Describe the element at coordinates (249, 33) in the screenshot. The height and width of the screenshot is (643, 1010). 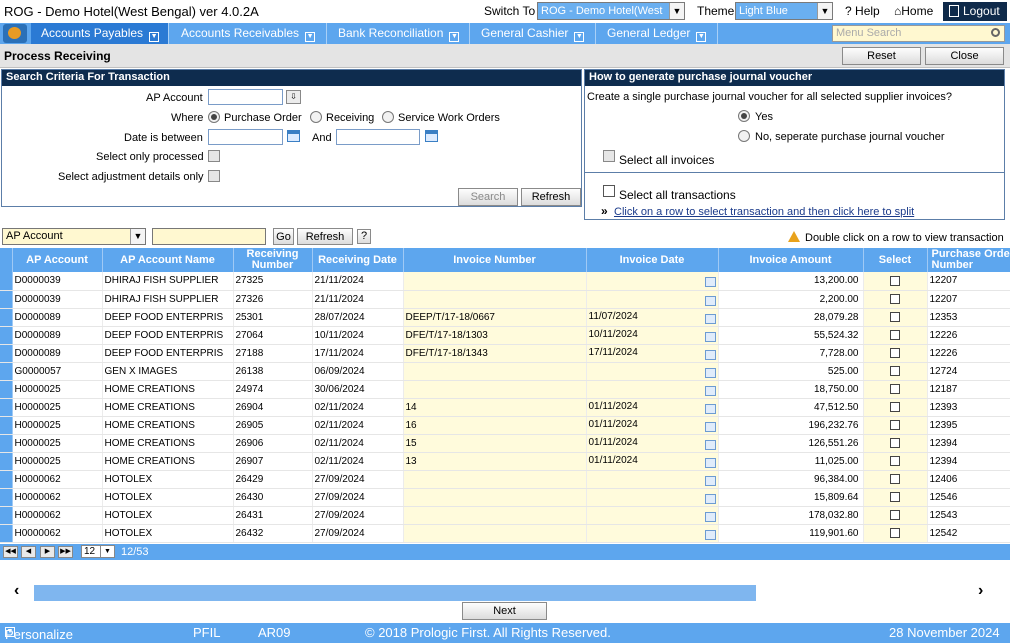
I see `menu-accounts-receivables: Accounts Receivables ▼` at that location.